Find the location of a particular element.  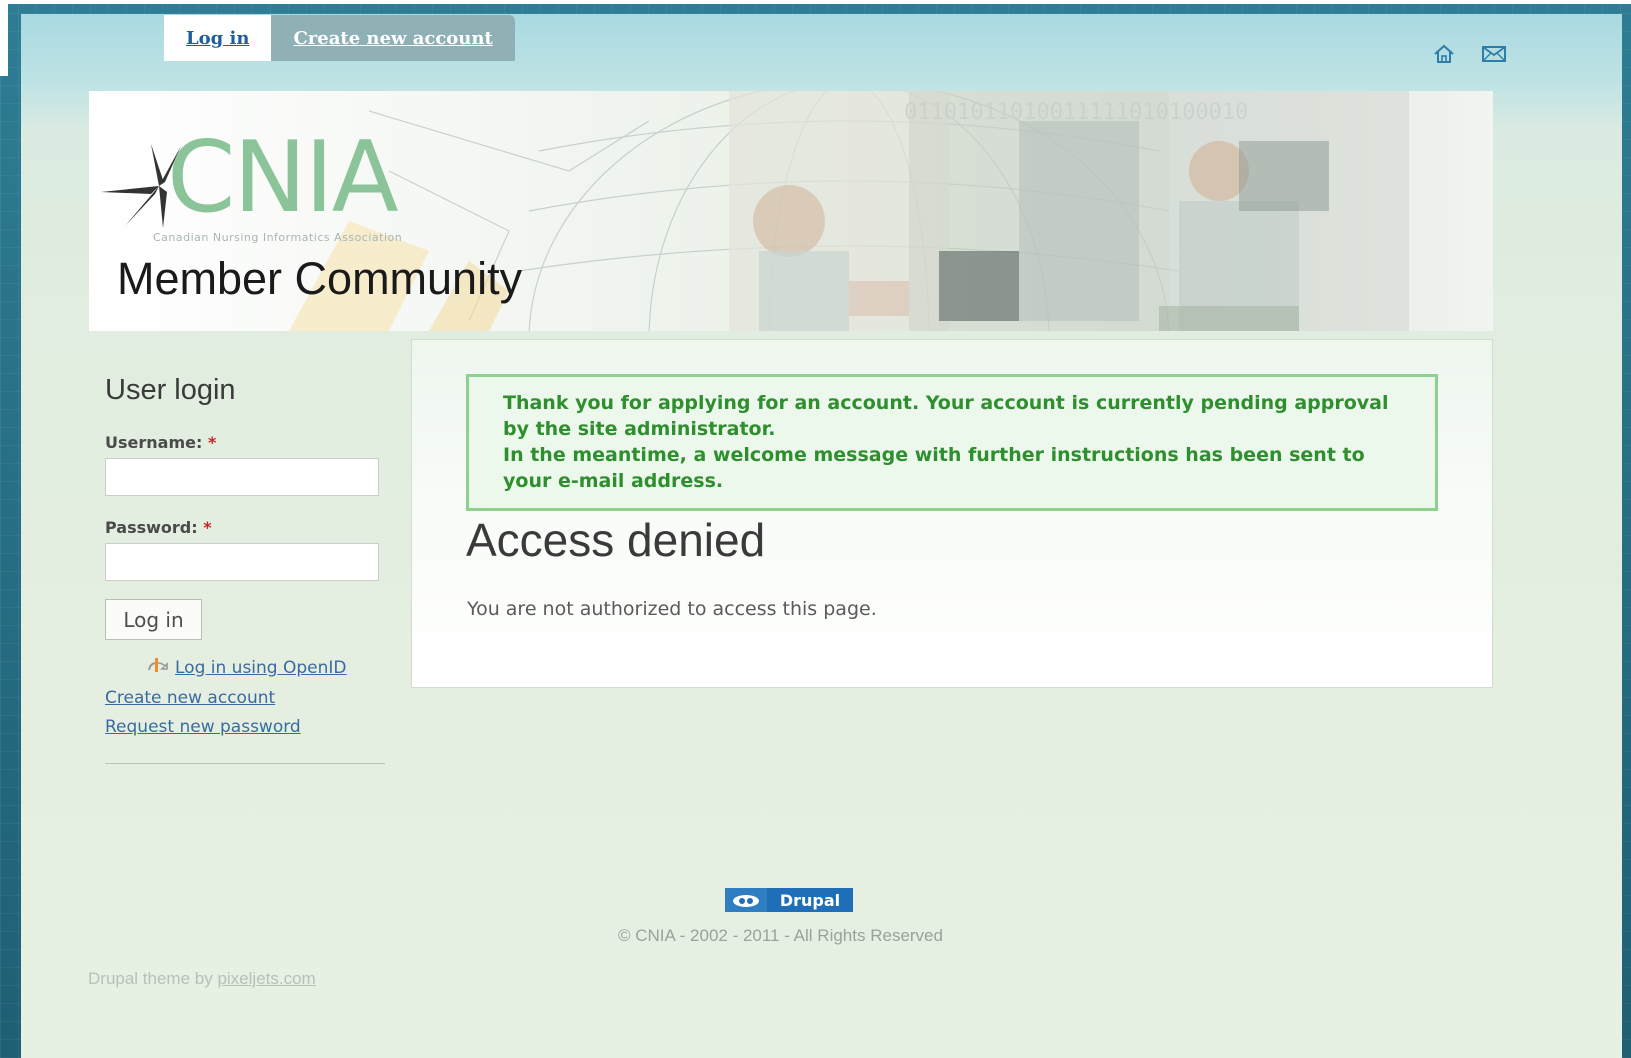

drupal-logo-icon is located at coordinates (746, 900).